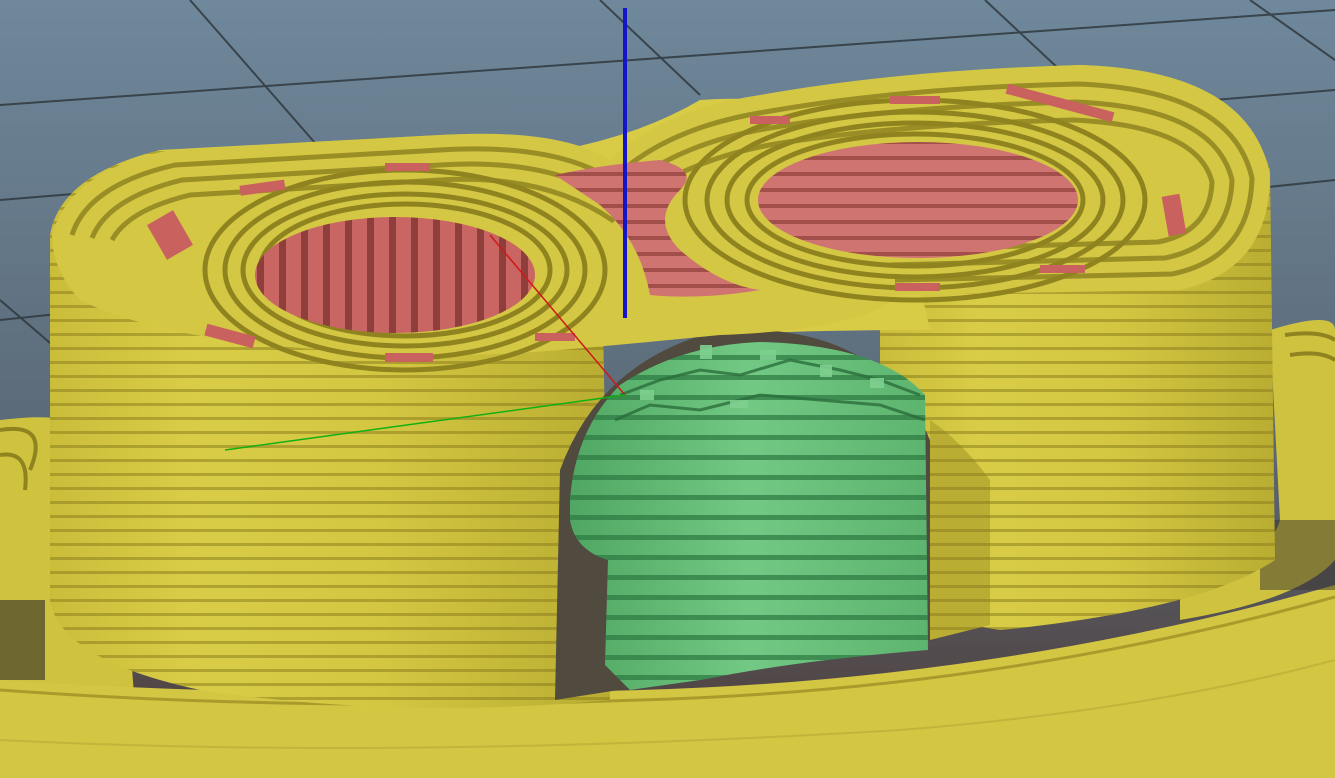 This screenshot has width=1335, height=778. Describe the element at coordinates (395, 275) in the screenshot. I see `left-infill` at that location.